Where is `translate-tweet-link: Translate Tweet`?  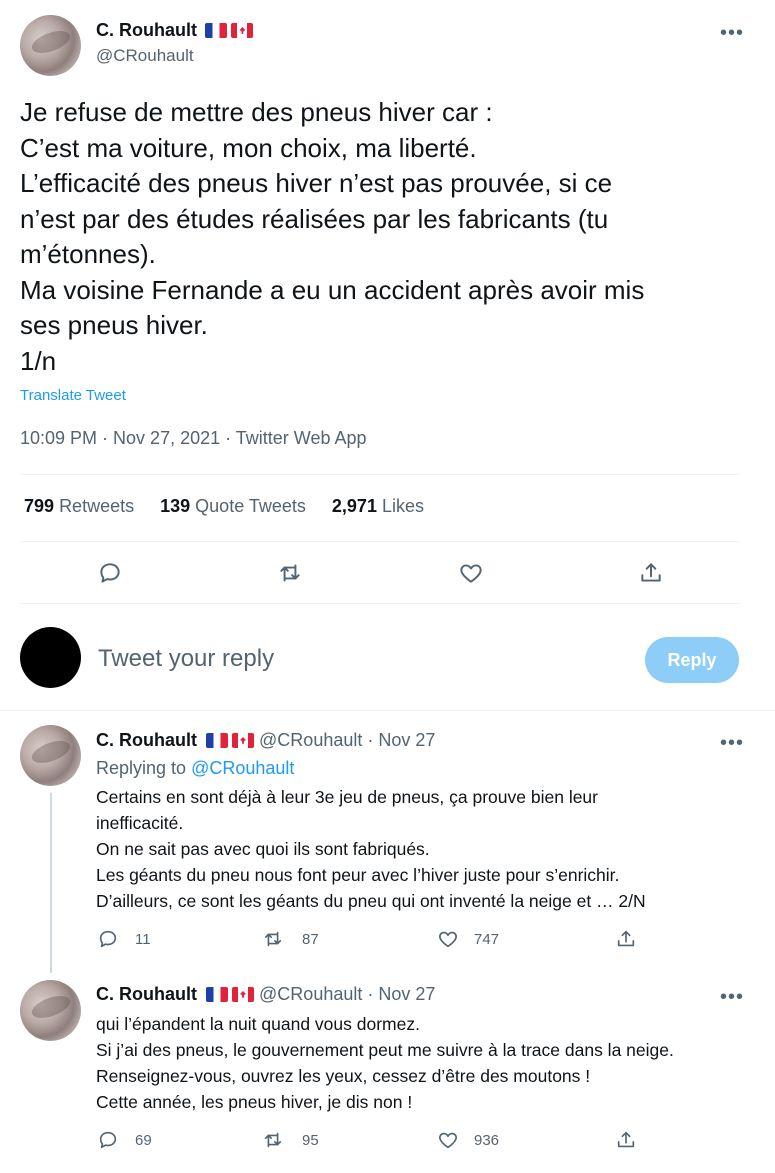 translate-tweet-link: Translate Tweet is located at coordinates (73, 395).